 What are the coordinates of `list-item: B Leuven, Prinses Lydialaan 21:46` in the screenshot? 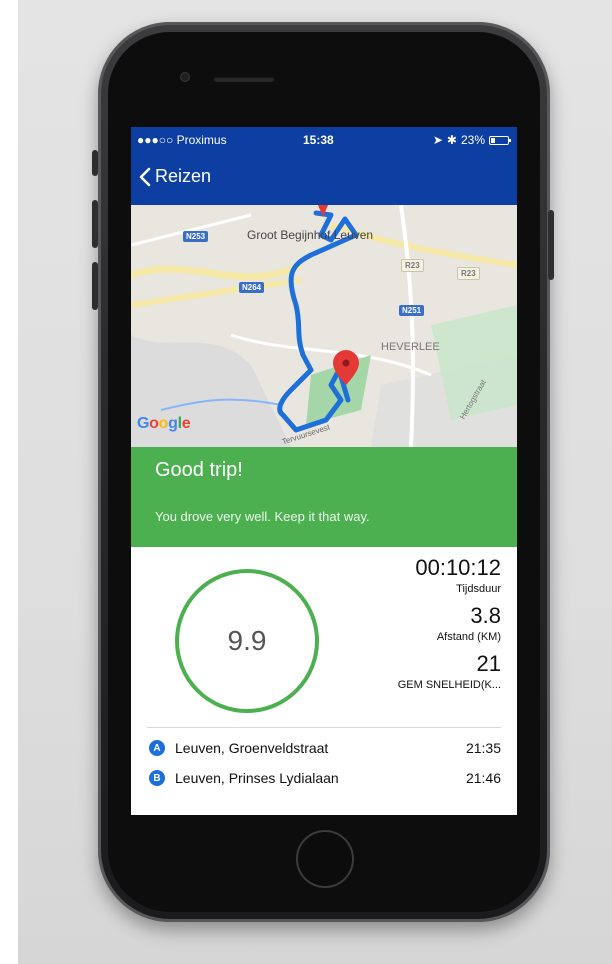 It's located at (324, 778).